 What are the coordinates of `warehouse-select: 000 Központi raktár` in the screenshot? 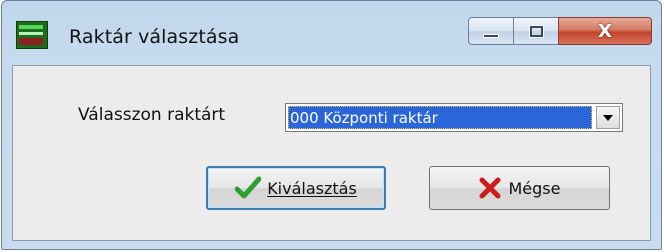 It's located at (454, 117).